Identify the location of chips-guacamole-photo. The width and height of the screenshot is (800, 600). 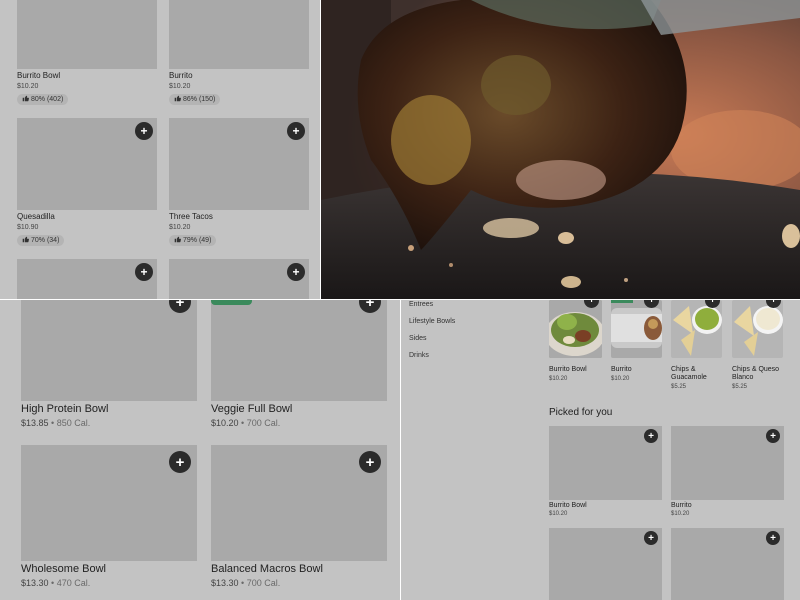
(696, 329).